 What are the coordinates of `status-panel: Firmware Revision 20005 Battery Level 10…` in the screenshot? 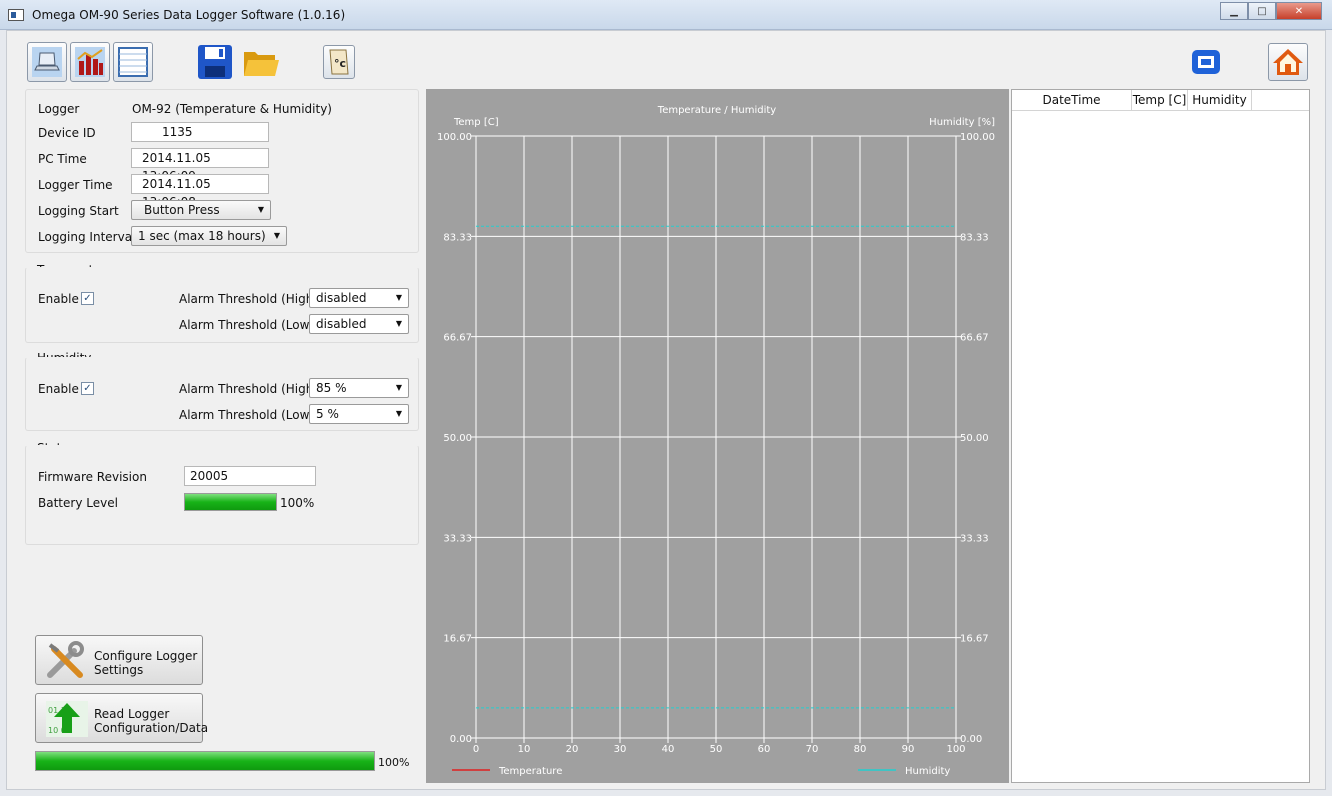 It's located at (222, 495).